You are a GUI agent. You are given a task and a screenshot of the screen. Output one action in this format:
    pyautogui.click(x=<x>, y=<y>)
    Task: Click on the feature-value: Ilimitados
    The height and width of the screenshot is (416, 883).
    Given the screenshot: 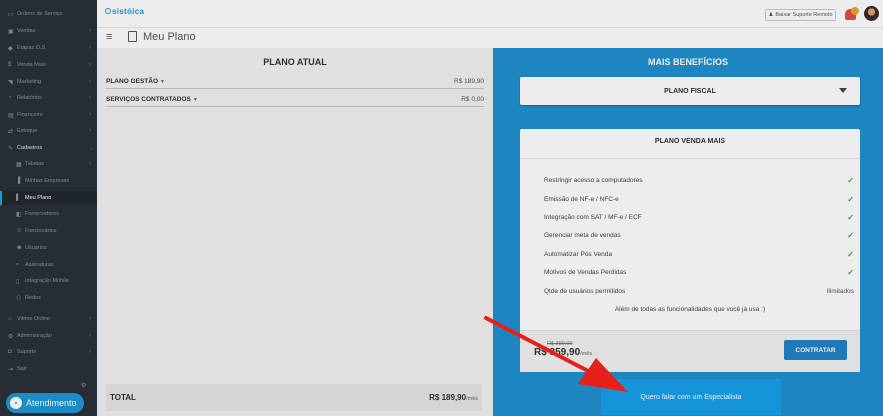 What is the action you would take?
    pyautogui.click(x=840, y=291)
    